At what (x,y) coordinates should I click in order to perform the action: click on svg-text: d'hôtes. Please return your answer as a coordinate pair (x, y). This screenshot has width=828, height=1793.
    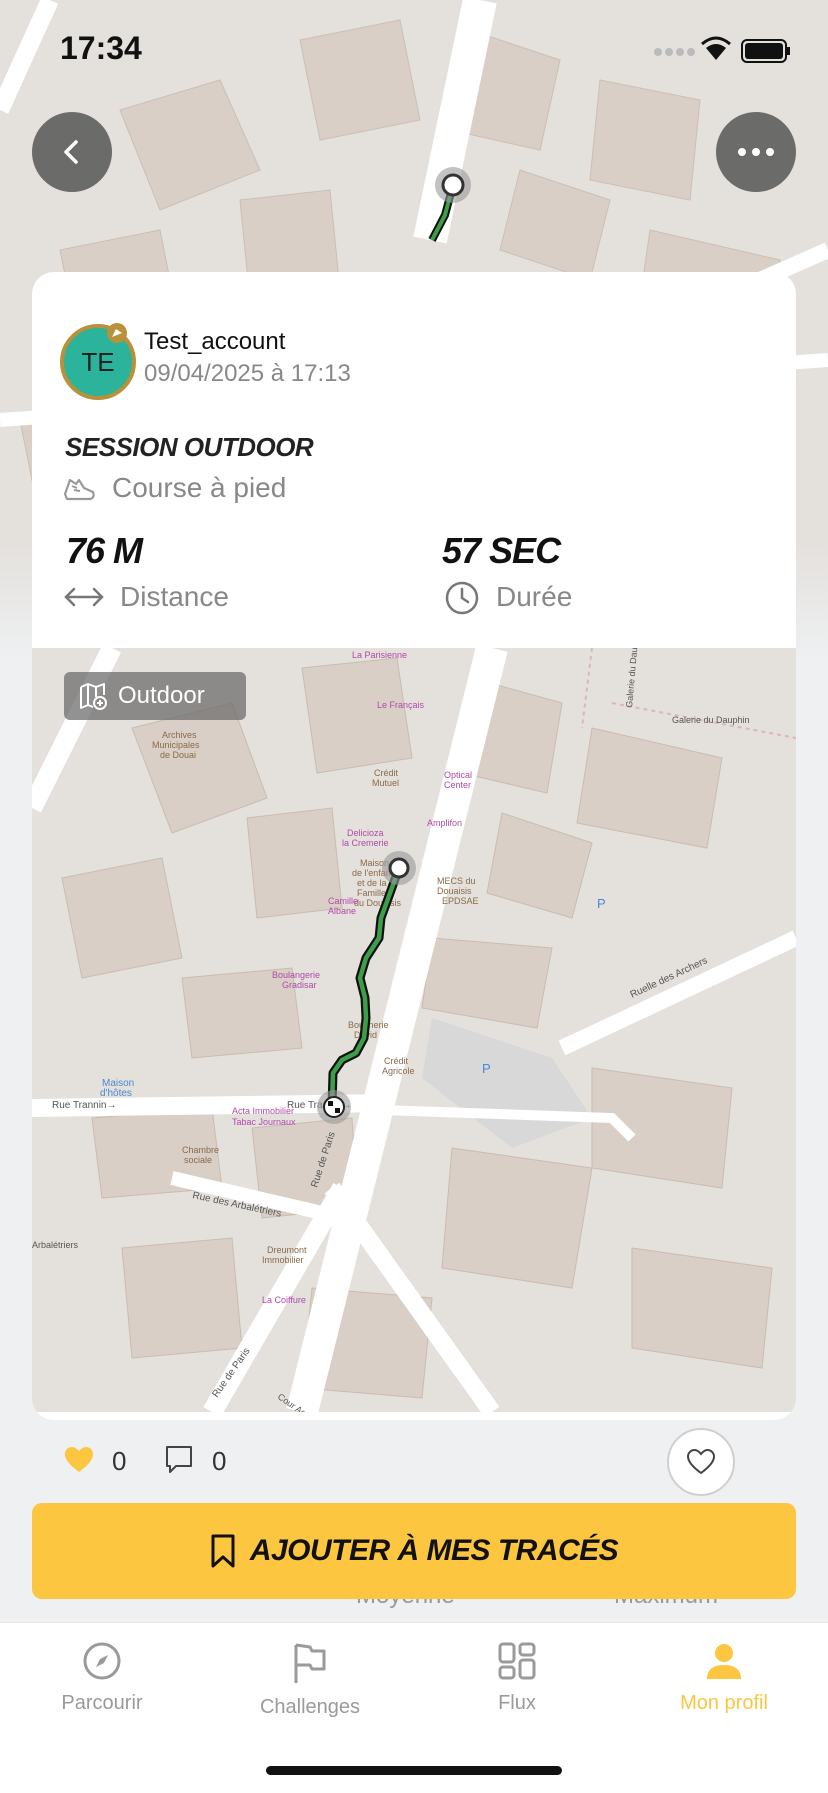
    Looking at the image, I should click on (116, 1093).